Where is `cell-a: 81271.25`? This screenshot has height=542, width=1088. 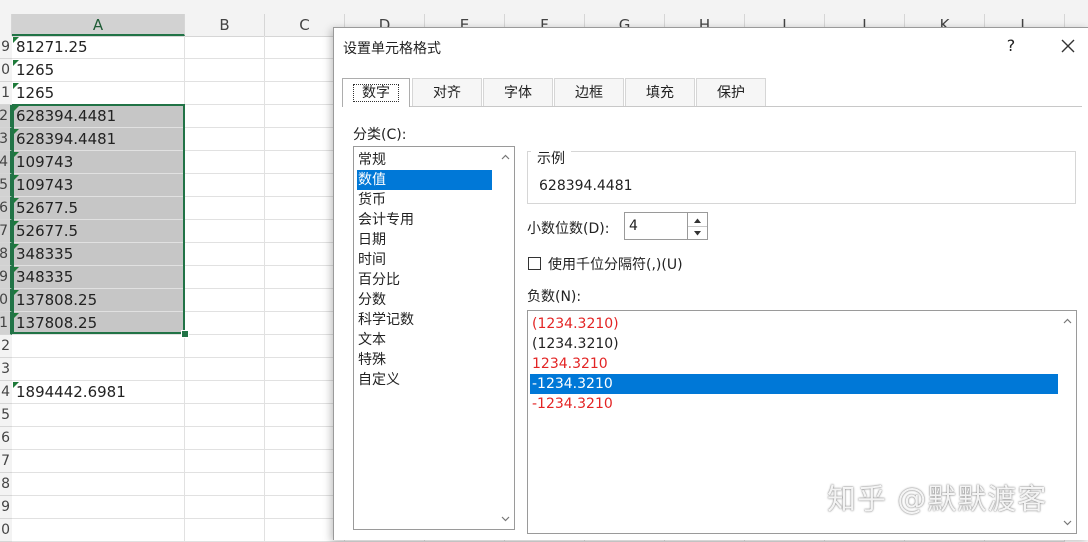 cell-a: 81271.25 is located at coordinates (98, 47).